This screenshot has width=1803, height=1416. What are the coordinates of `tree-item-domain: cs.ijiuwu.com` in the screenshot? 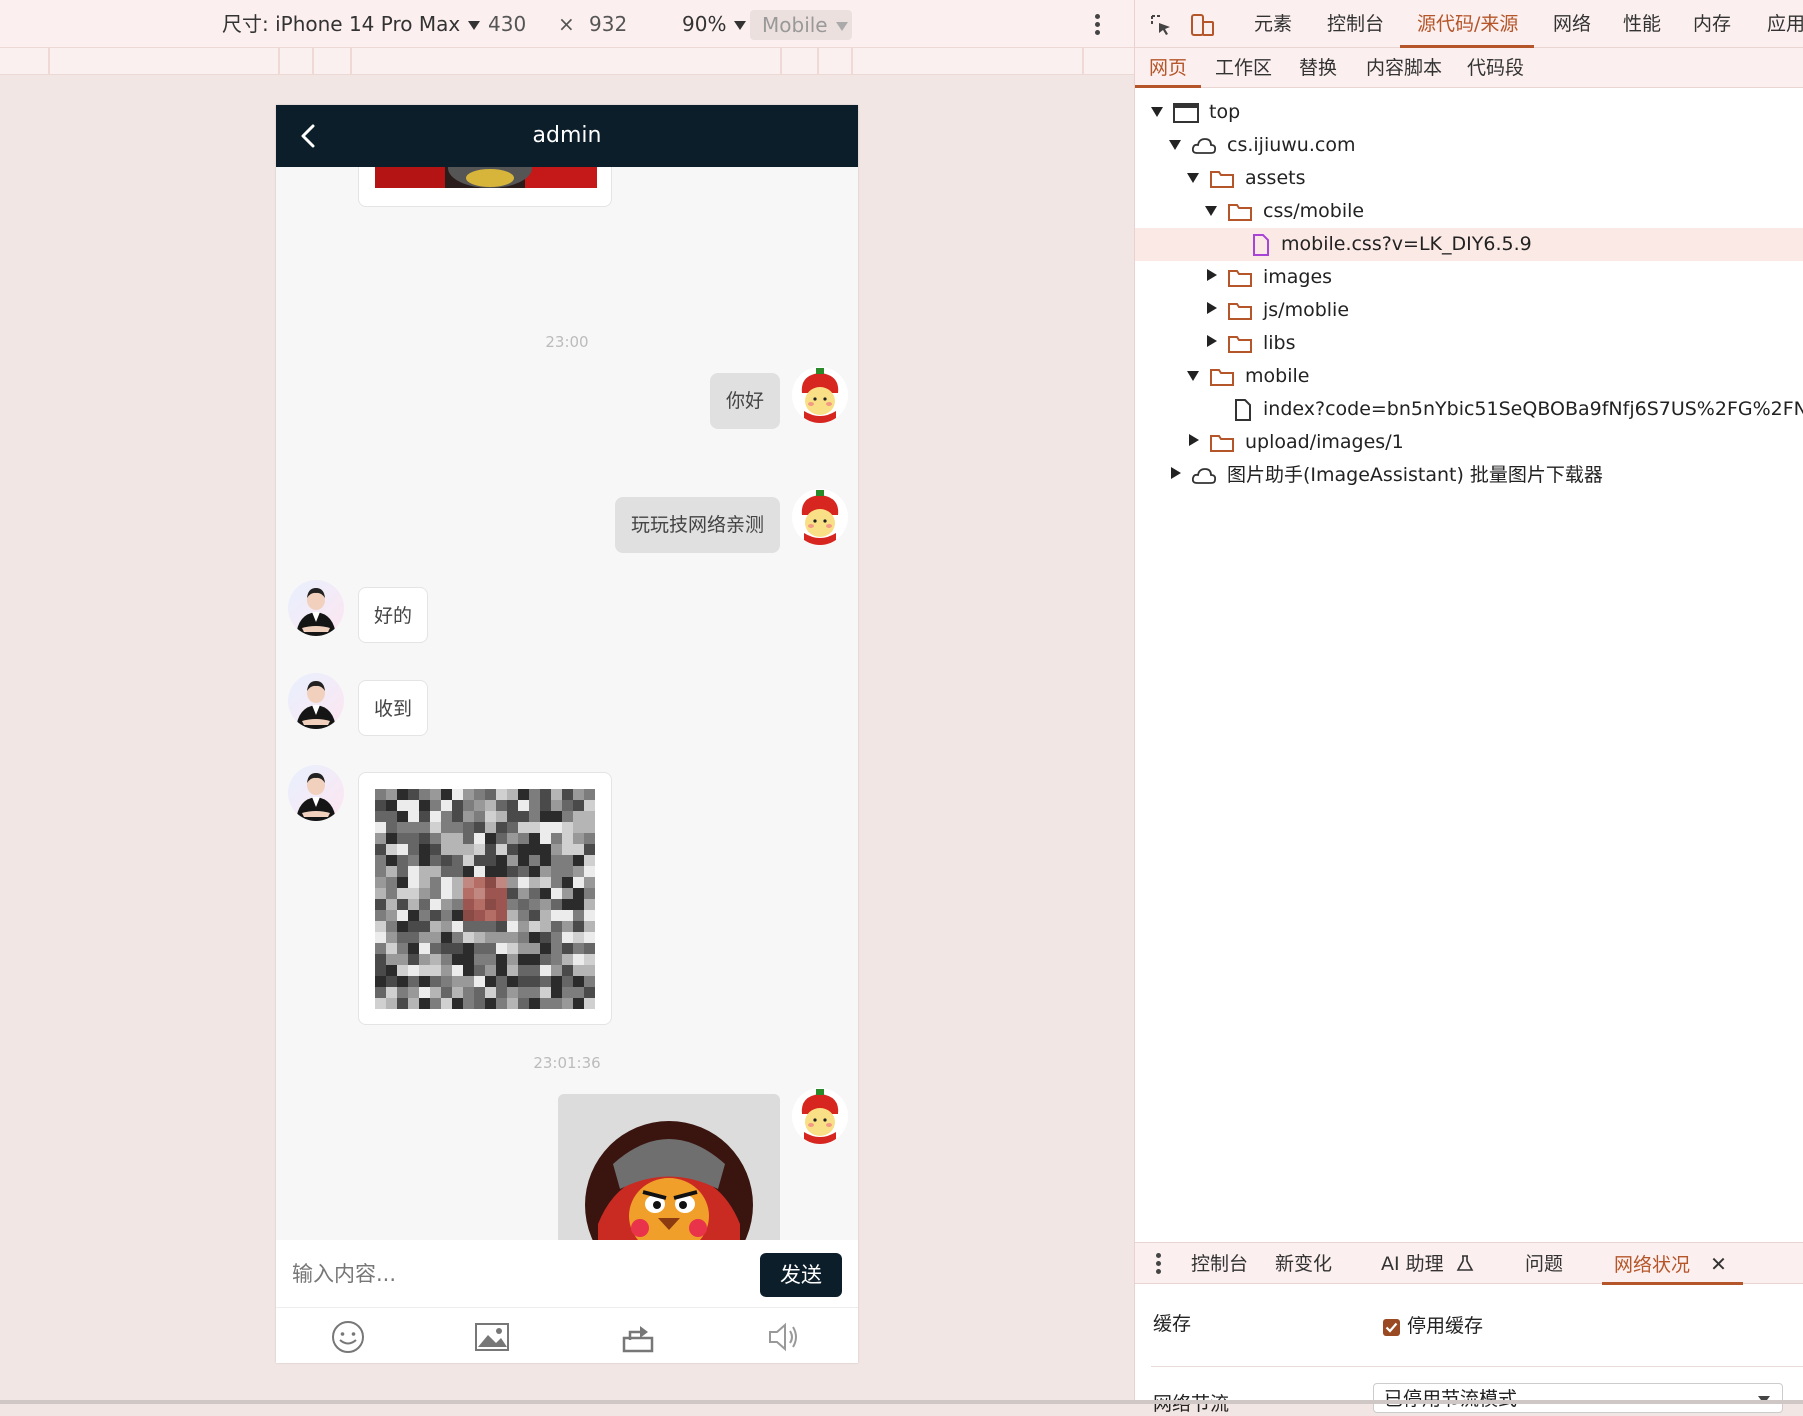 It's located at (1469, 145).